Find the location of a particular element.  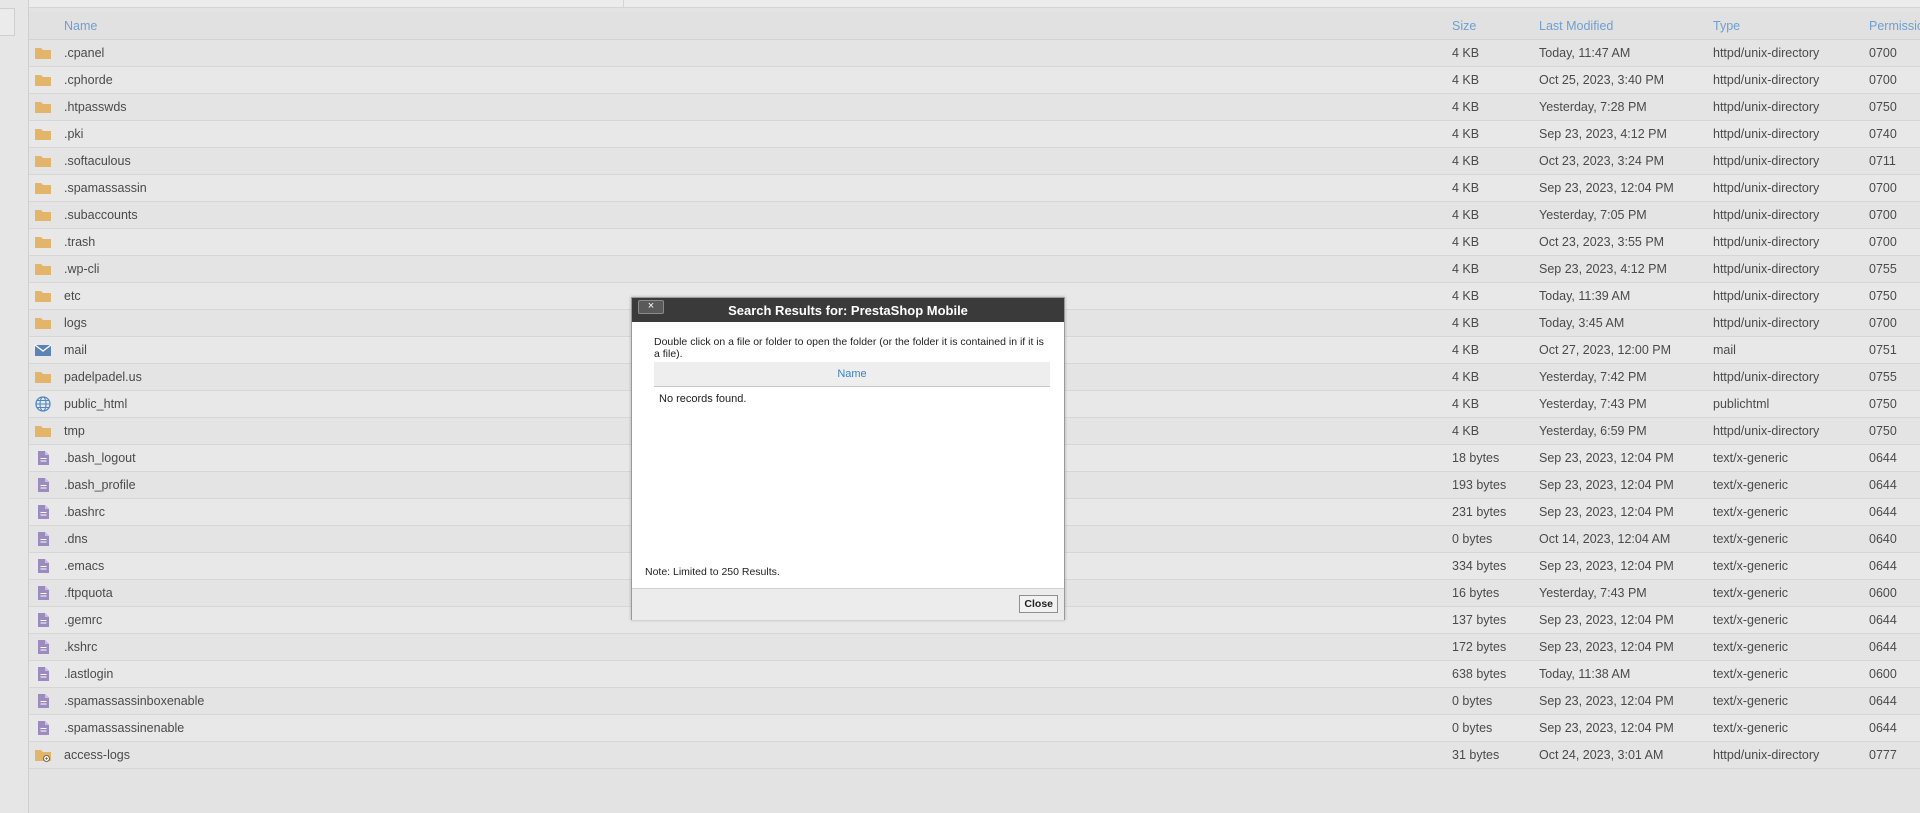

dialog-title: Search Results for: PrestaShop Mobile is located at coordinates (848, 310).